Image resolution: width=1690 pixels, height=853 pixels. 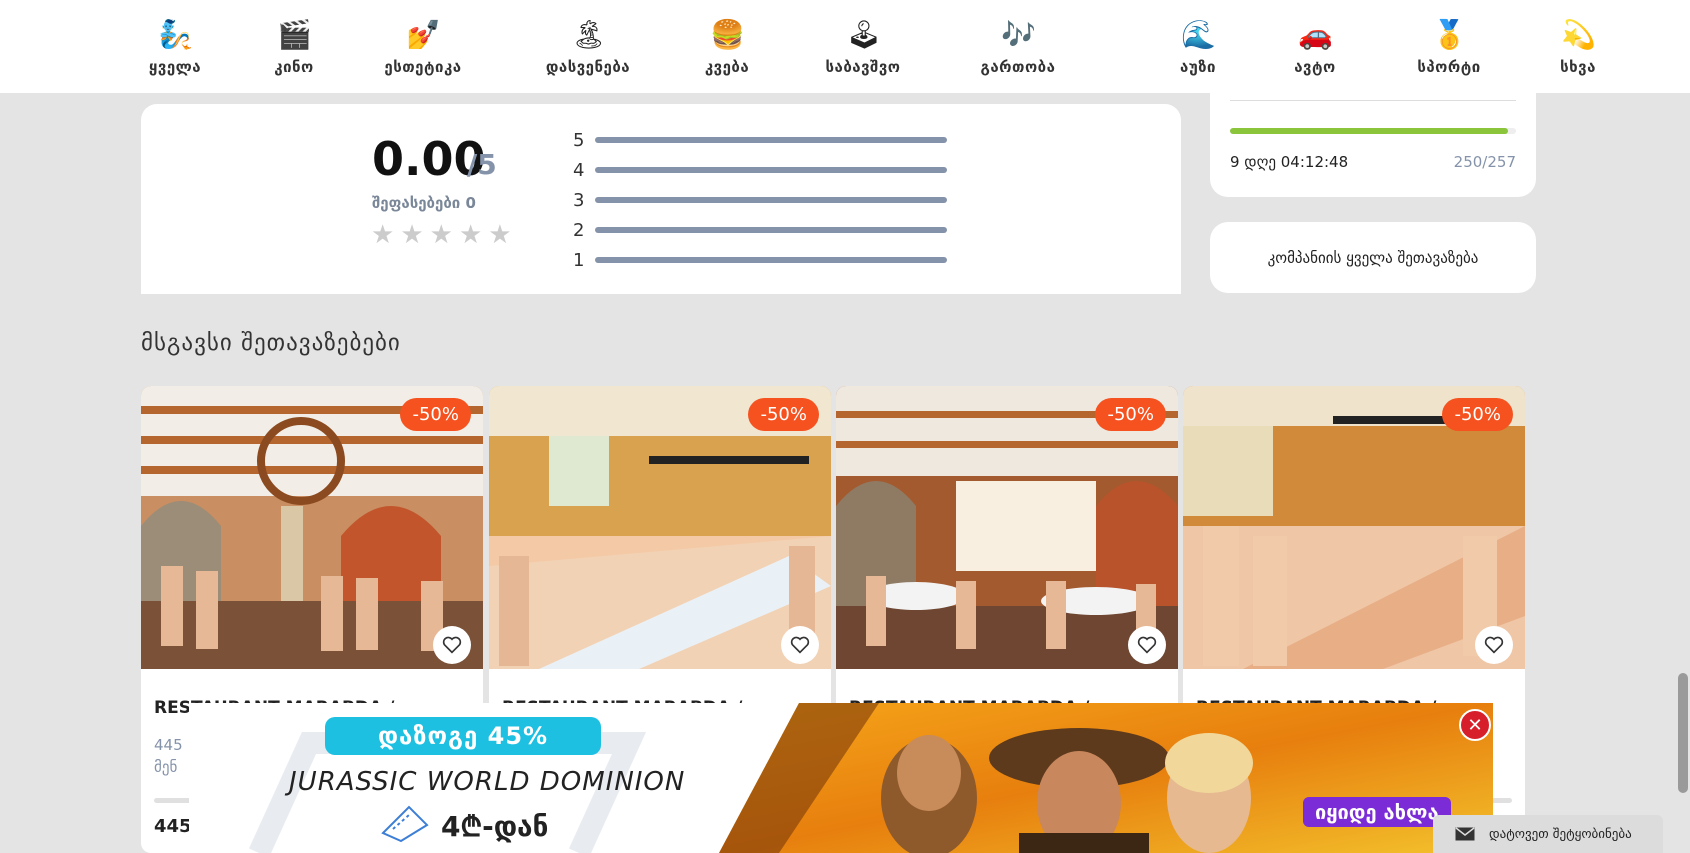 I want to click on leave-message-button: დატოვეთ შეტყობინება, so click(x=1548, y=834).